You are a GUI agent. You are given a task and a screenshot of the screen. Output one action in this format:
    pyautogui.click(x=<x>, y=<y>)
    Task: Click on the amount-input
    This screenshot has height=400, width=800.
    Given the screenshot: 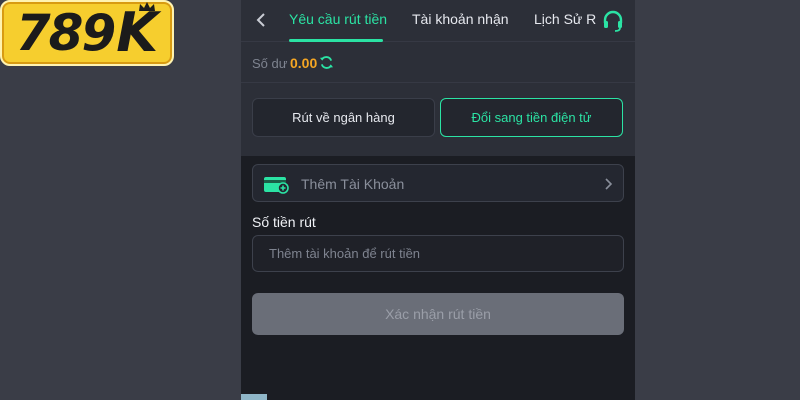 What is the action you would take?
    pyautogui.click(x=438, y=253)
    